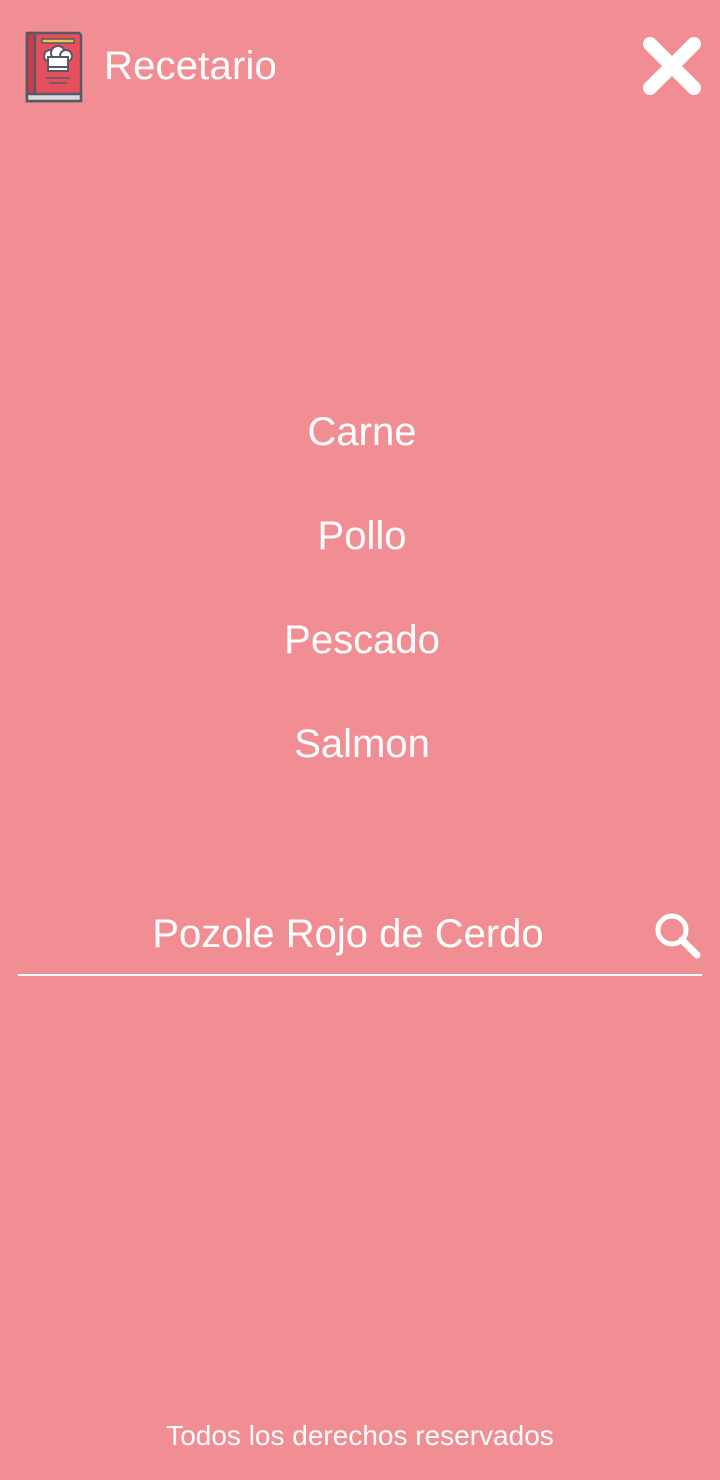  I want to click on footer-copyright: Todos los derechos reservados, so click(360, 1435).